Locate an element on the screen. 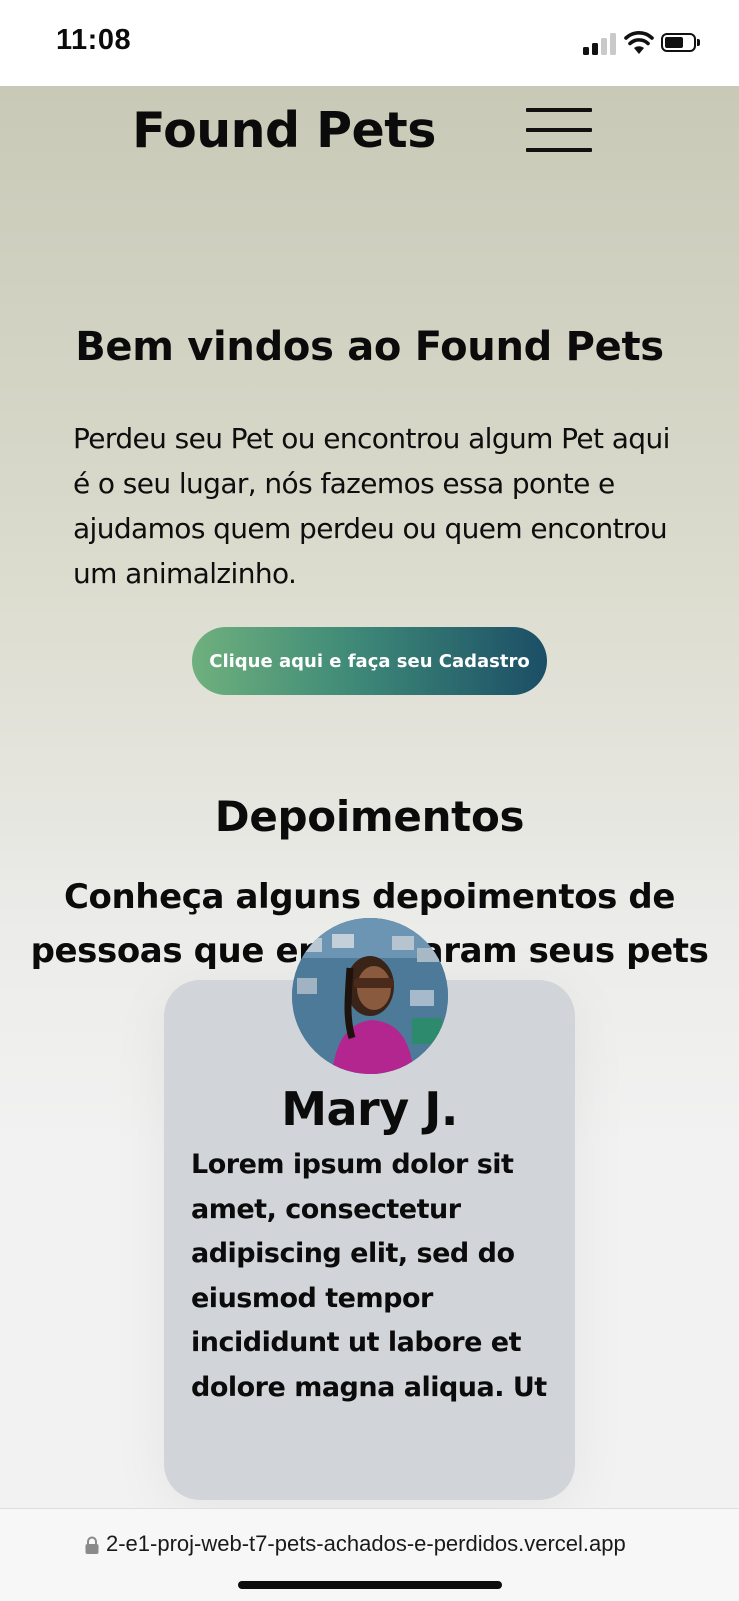  battery-icon is located at coordinates (681, 44).